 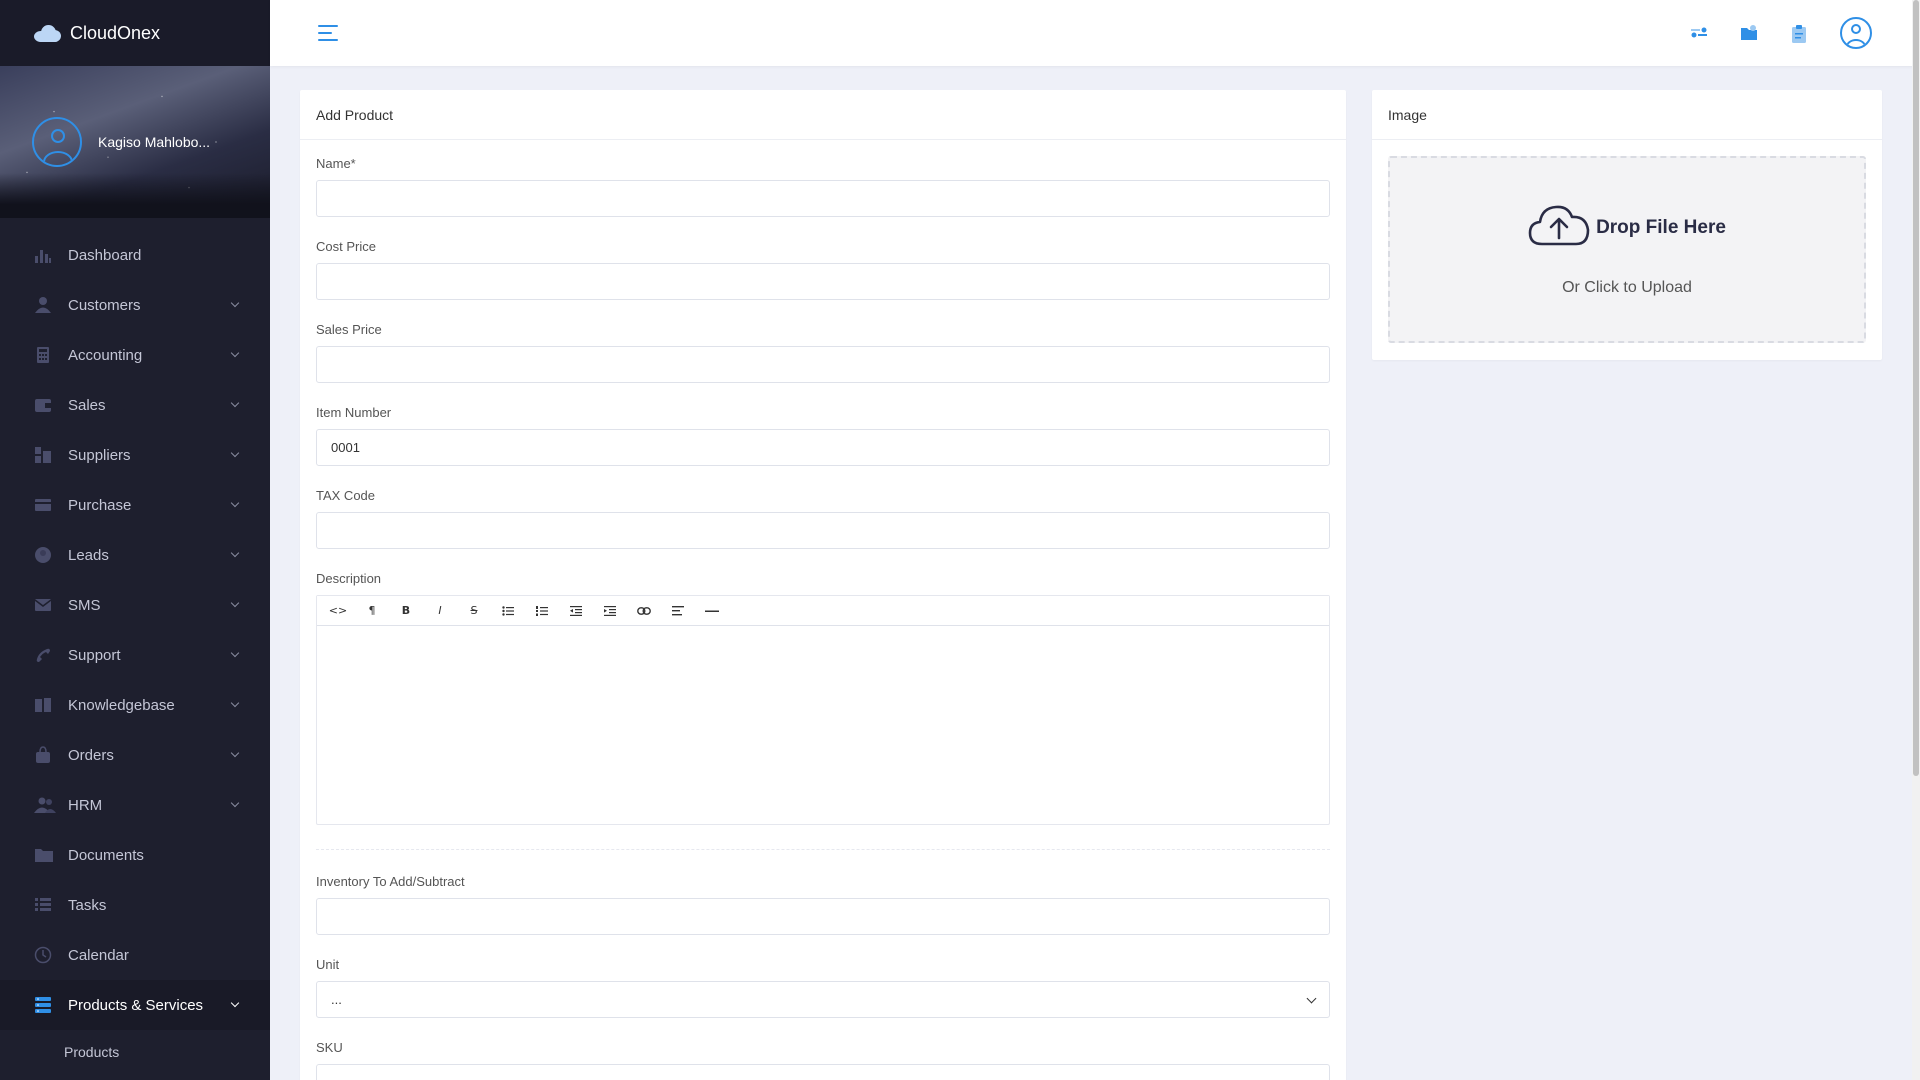 What do you see at coordinates (135, 33) in the screenshot?
I see `brand: CloudOnex` at bounding box center [135, 33].